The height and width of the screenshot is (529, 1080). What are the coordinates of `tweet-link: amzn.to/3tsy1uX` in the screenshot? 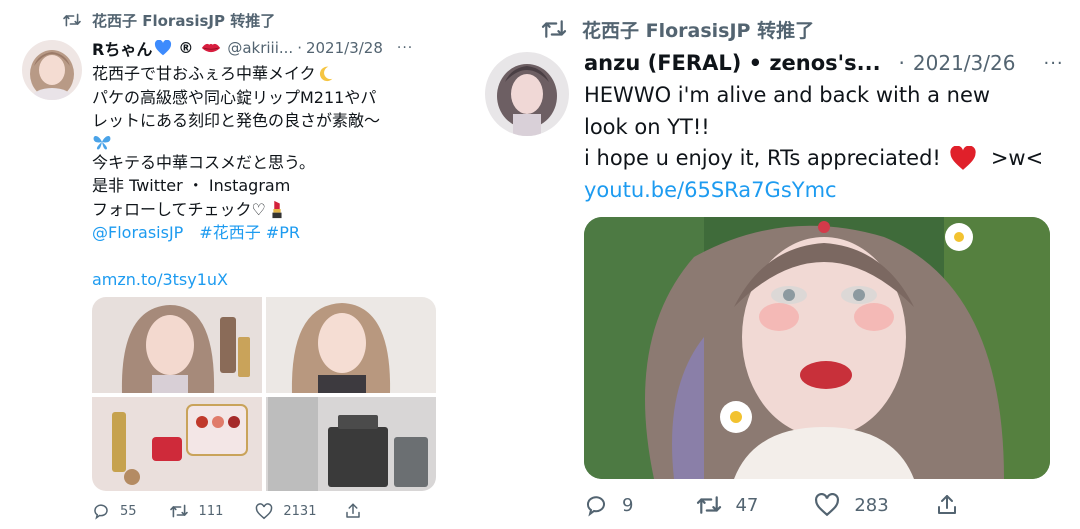 It's located at (160, 280).